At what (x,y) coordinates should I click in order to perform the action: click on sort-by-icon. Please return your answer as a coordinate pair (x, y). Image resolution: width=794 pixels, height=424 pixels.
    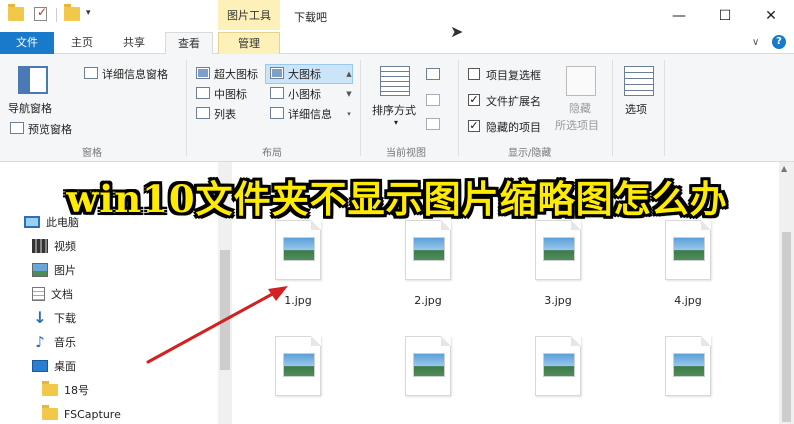
    Looking at the image, I should click on (395, 81).